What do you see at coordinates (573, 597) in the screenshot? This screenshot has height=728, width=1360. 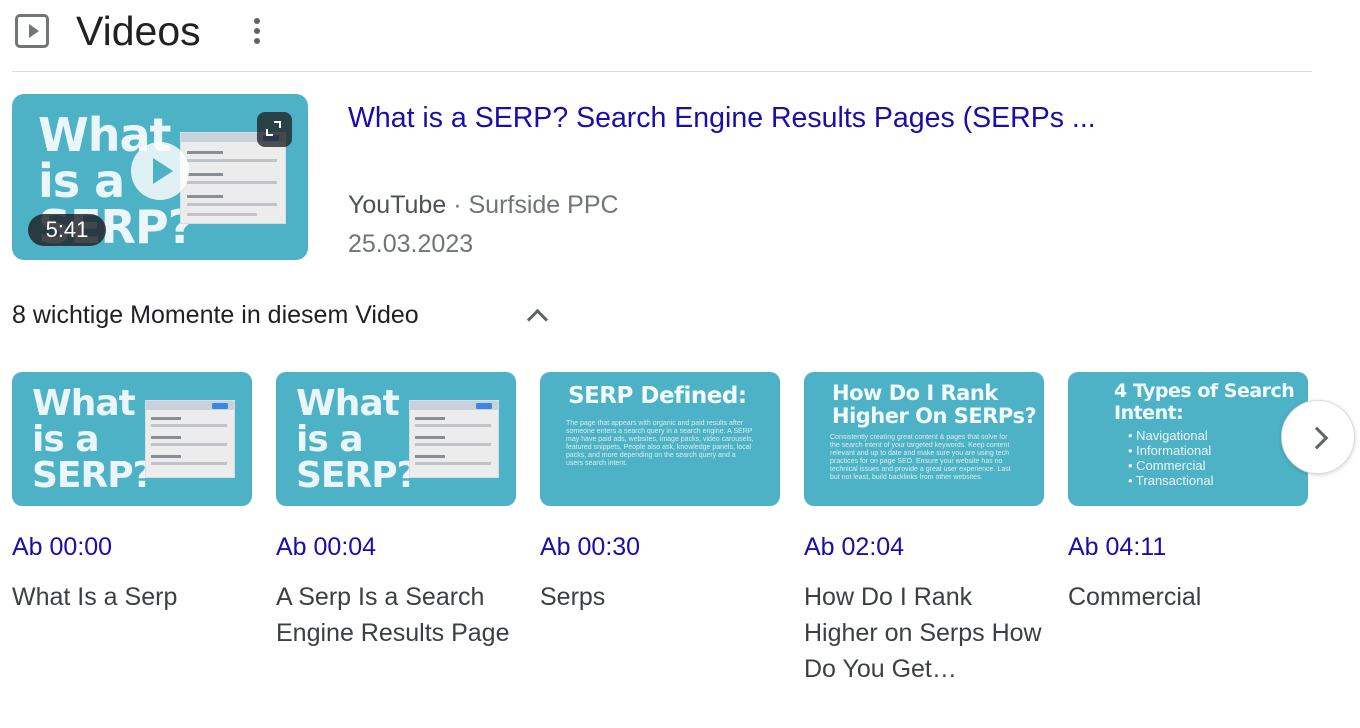 I see `moment-label: Serps` at bounding box center [573, 597].